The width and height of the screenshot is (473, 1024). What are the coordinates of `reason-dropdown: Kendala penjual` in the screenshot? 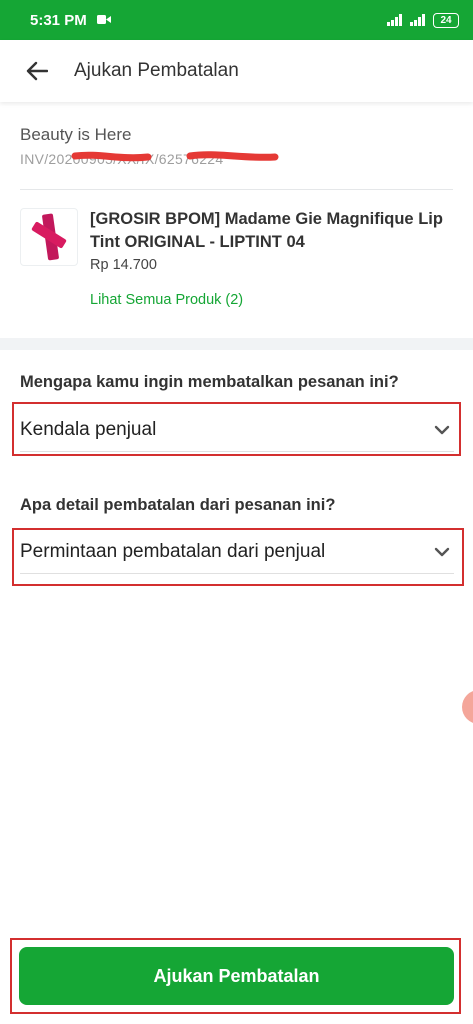 It's located at (237, 430).